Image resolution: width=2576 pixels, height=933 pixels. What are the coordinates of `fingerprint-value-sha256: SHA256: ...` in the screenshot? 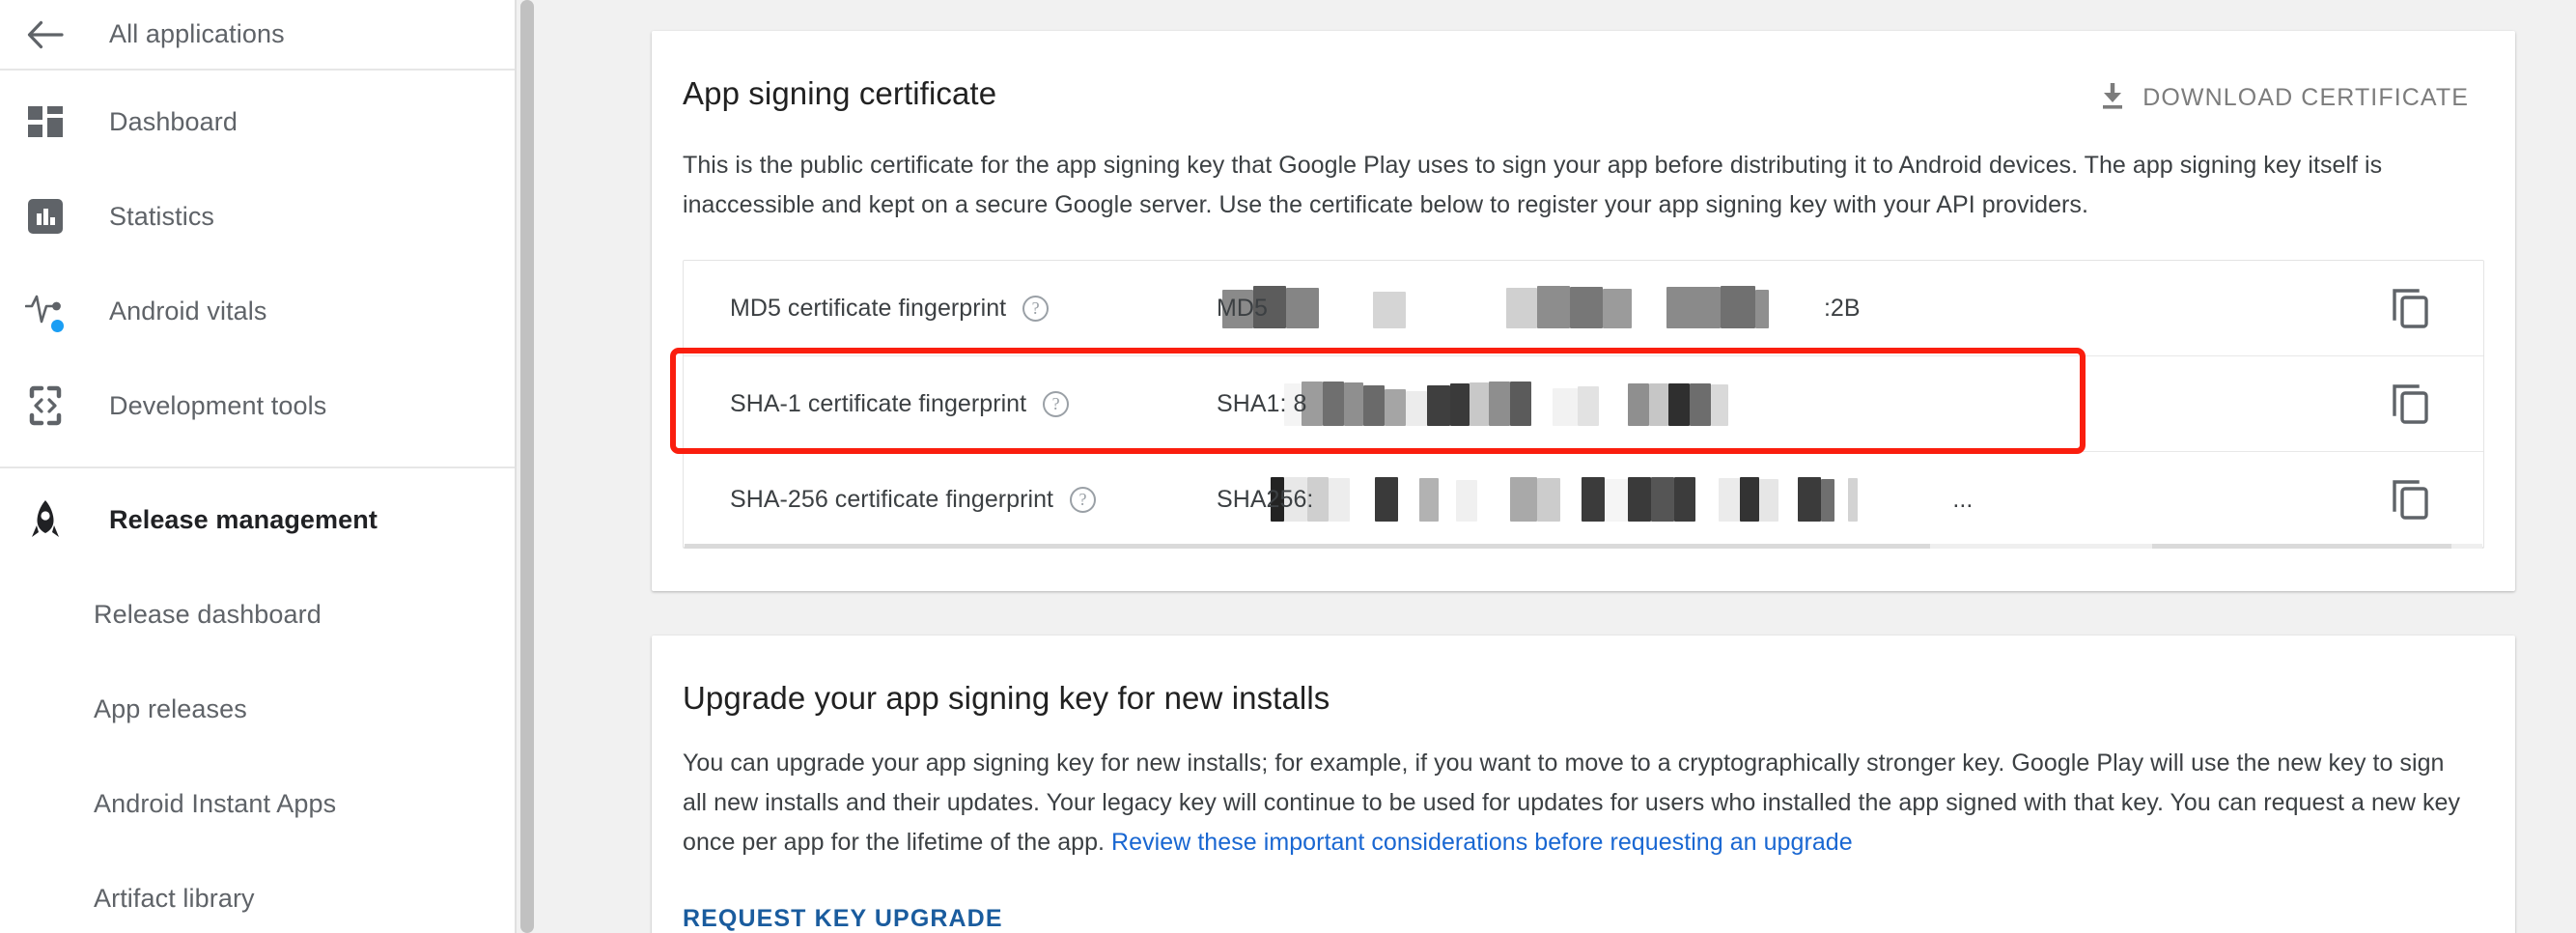 It's located at (1752, 499).